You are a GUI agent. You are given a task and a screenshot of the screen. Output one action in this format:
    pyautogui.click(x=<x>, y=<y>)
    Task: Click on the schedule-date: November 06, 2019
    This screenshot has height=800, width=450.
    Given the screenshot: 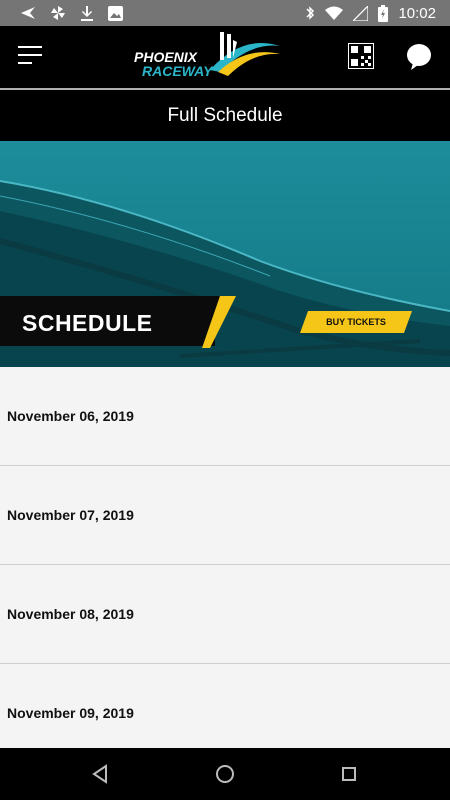 What is the action you would take?
    pyautogui.click(x=70, y=416)
    